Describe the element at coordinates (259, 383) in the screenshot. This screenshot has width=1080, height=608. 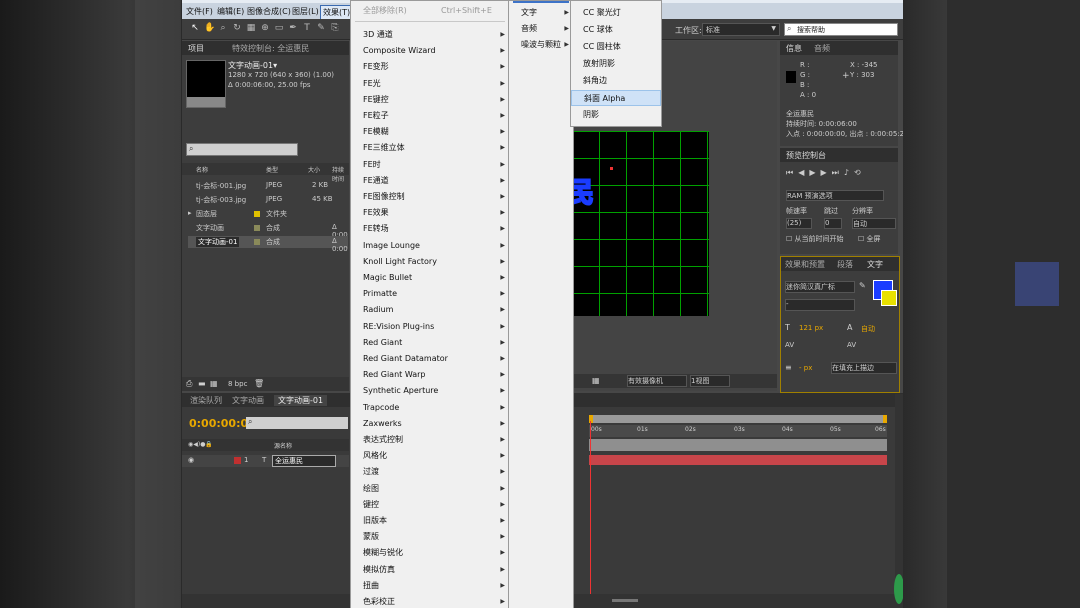
I see `trash-icon: 🗑` at that location.